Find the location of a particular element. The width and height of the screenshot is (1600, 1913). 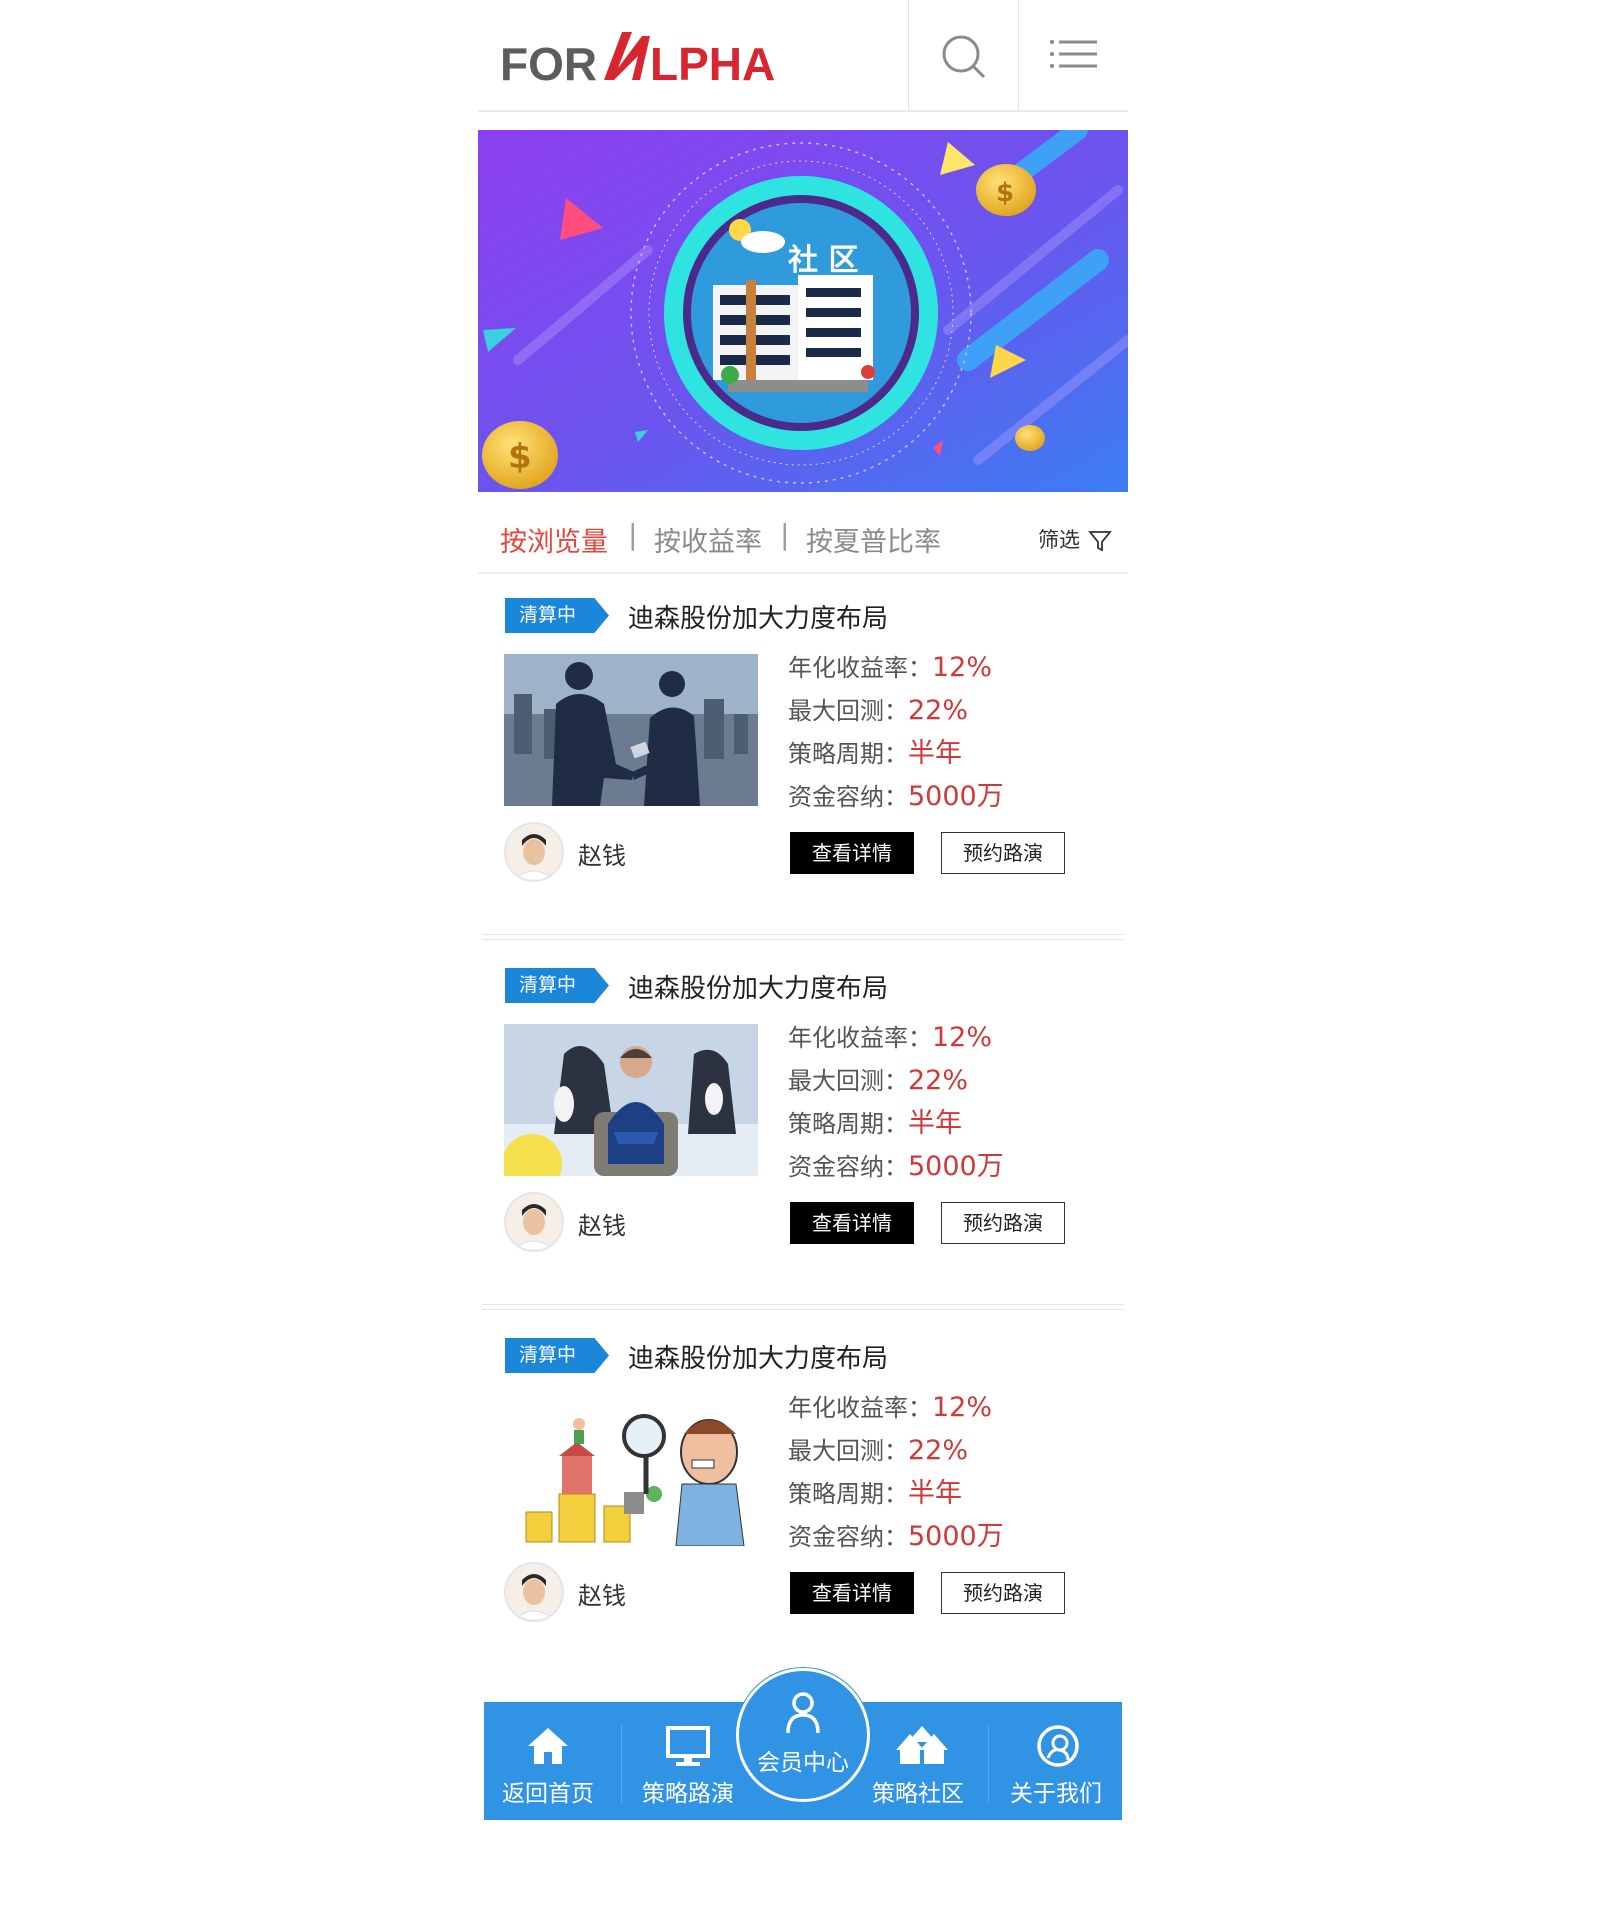

building-icon is located at coordinates (794, 333).